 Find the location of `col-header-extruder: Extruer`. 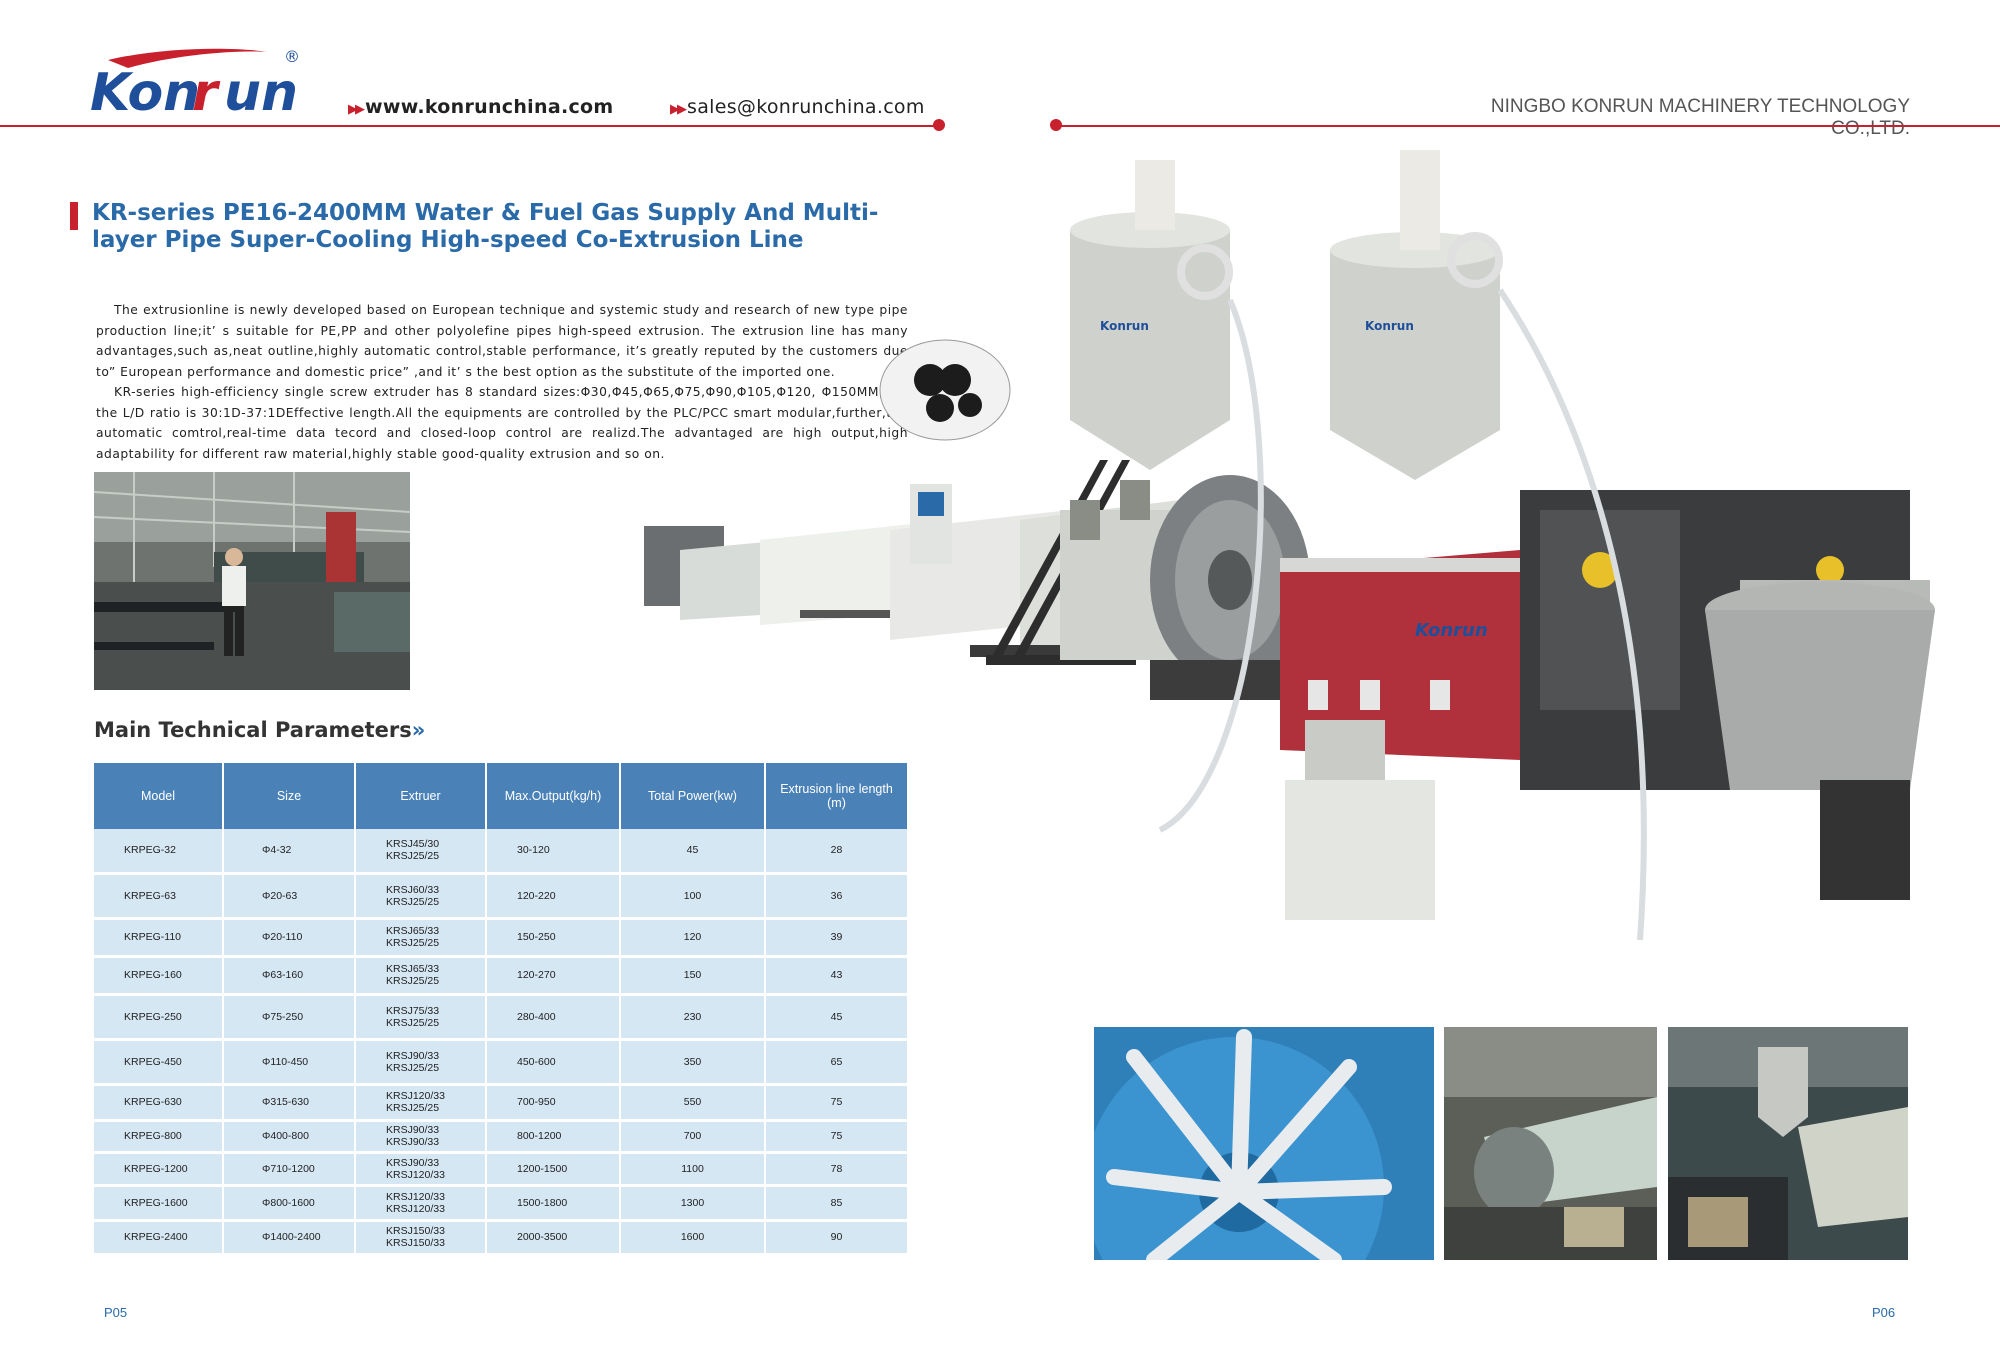

col-header-extruder: Extruer is located at coordinates (421, 796).